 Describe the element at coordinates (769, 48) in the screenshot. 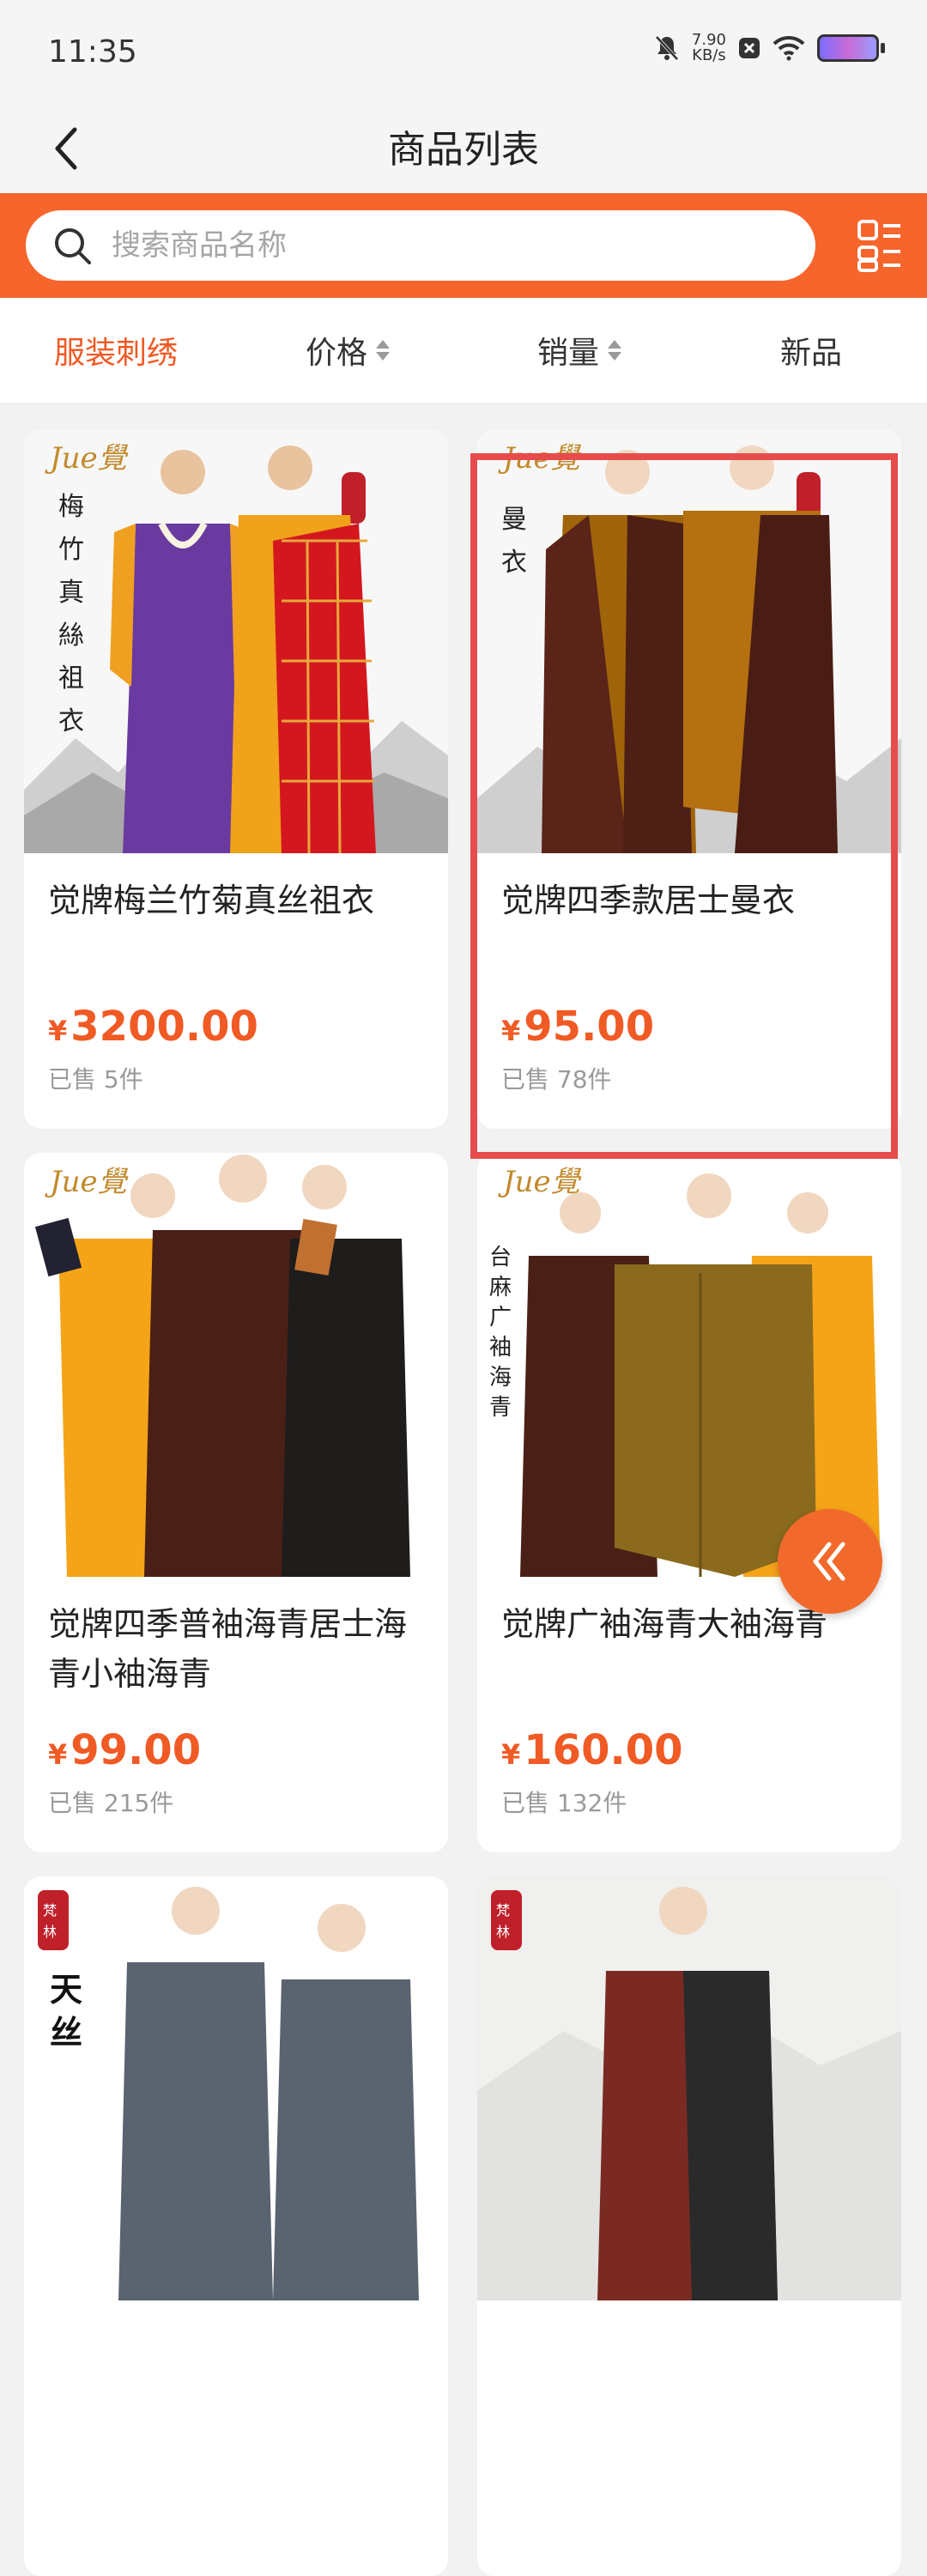

I see `status-icons: 7.90 KB/s` at that location.